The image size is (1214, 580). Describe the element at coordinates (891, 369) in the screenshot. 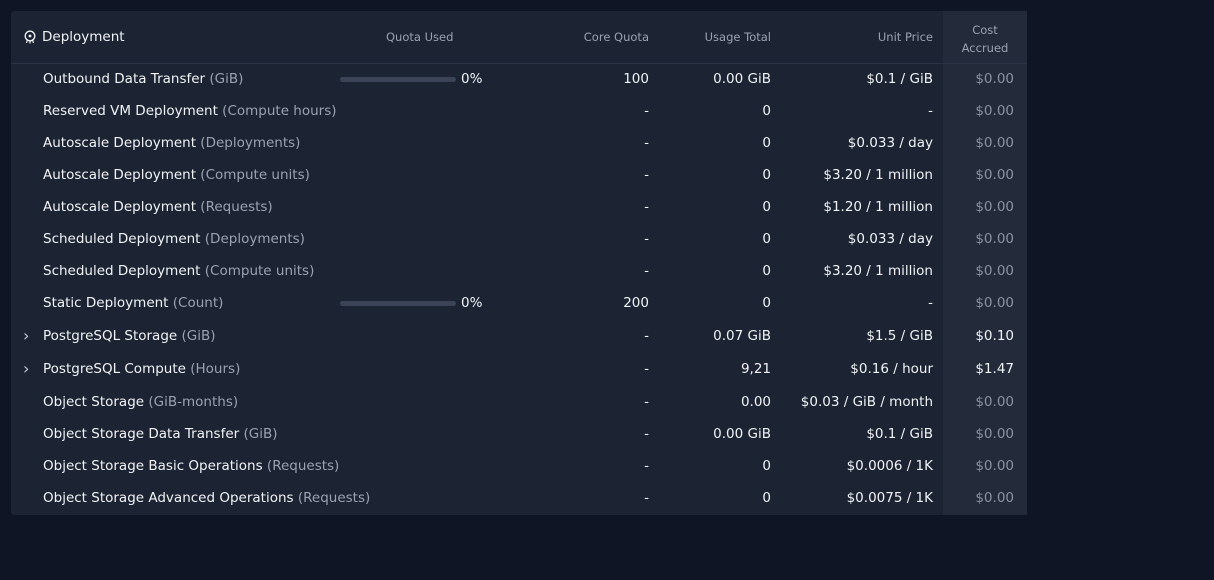

I see `unit-price-value: $0.16 / hour` at that location.